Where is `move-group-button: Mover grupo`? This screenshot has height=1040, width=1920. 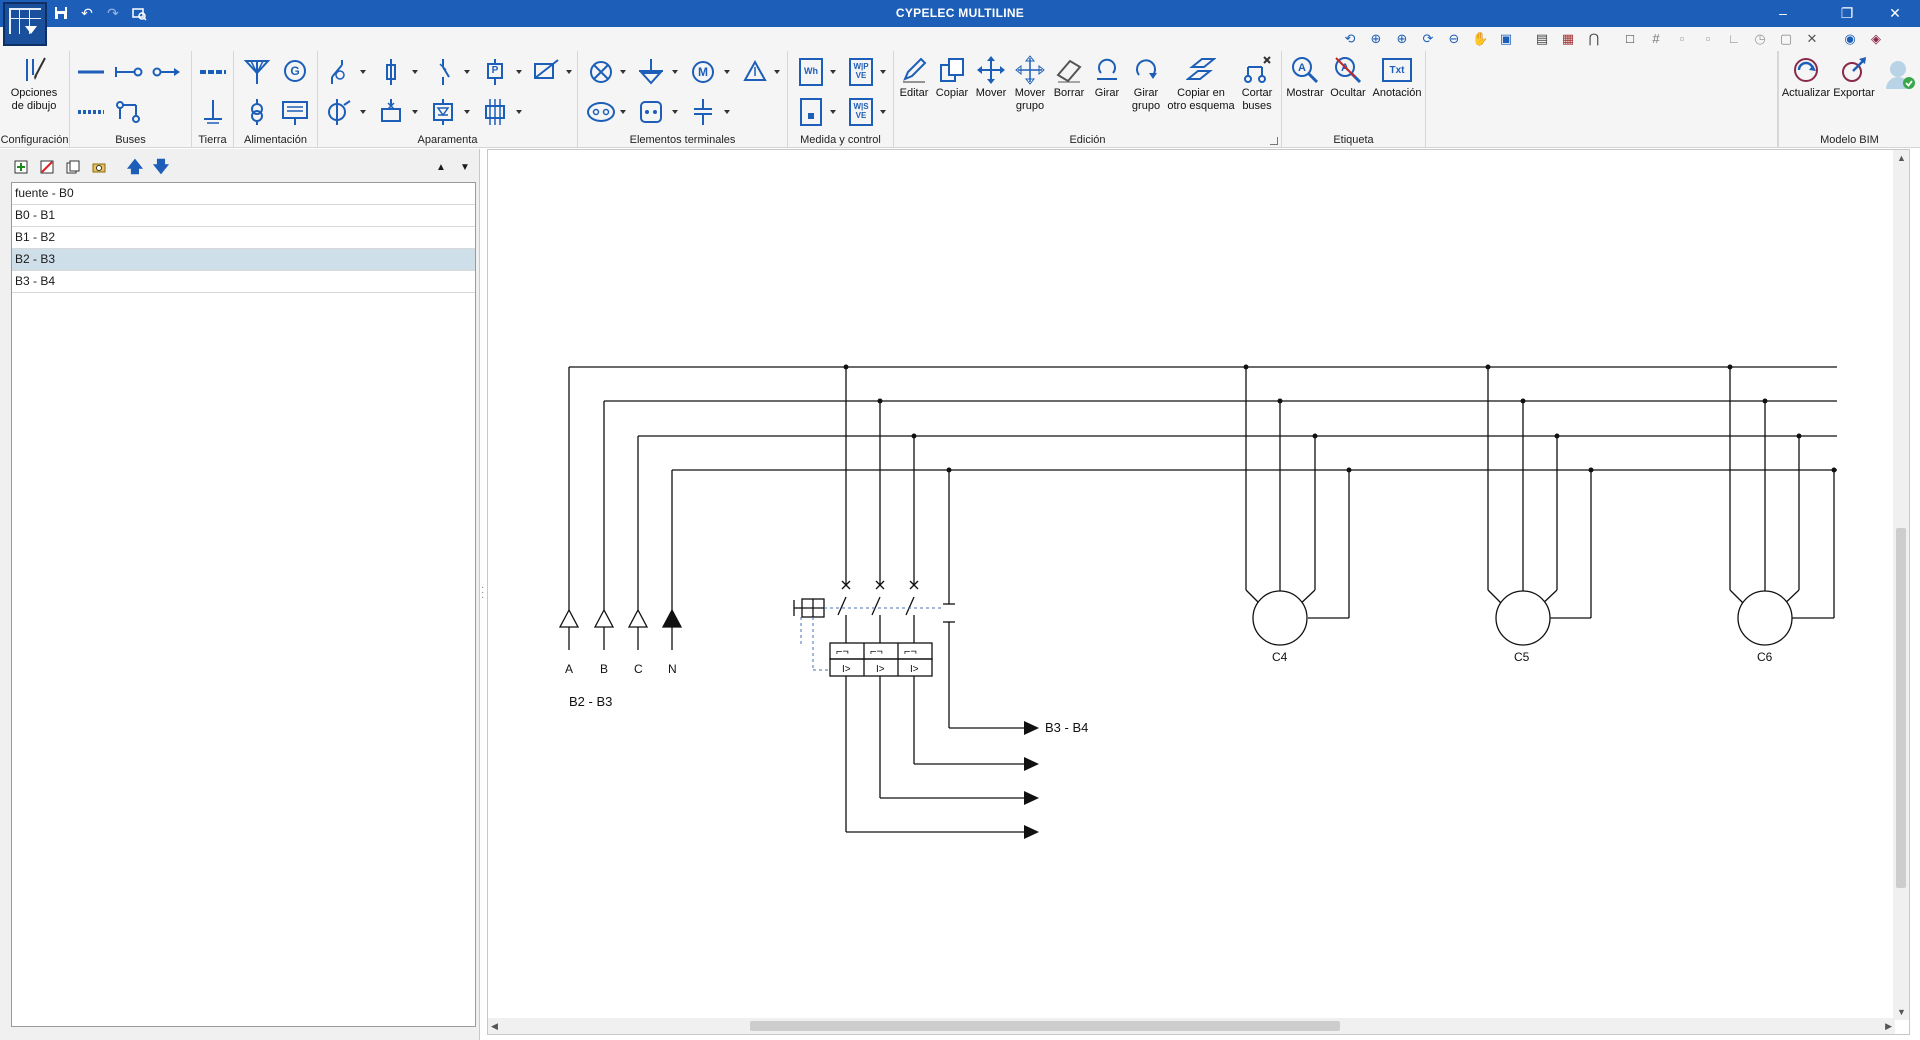 move-group-button: Mover grupo is located at coordinates (1030, 84).